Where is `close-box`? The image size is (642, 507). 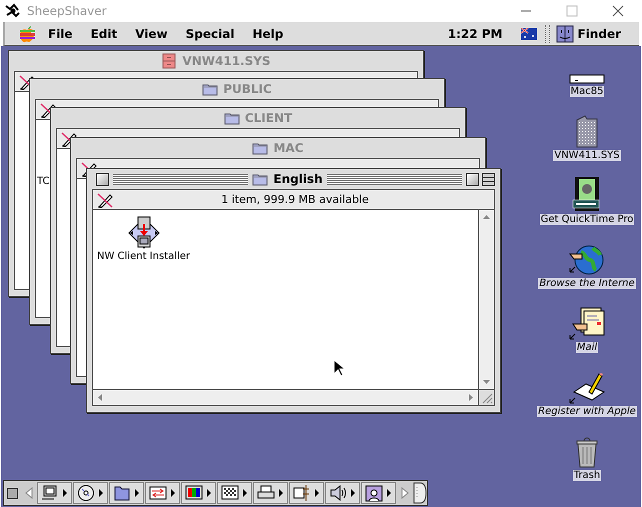 close-box is located at coordinates (102, 179).